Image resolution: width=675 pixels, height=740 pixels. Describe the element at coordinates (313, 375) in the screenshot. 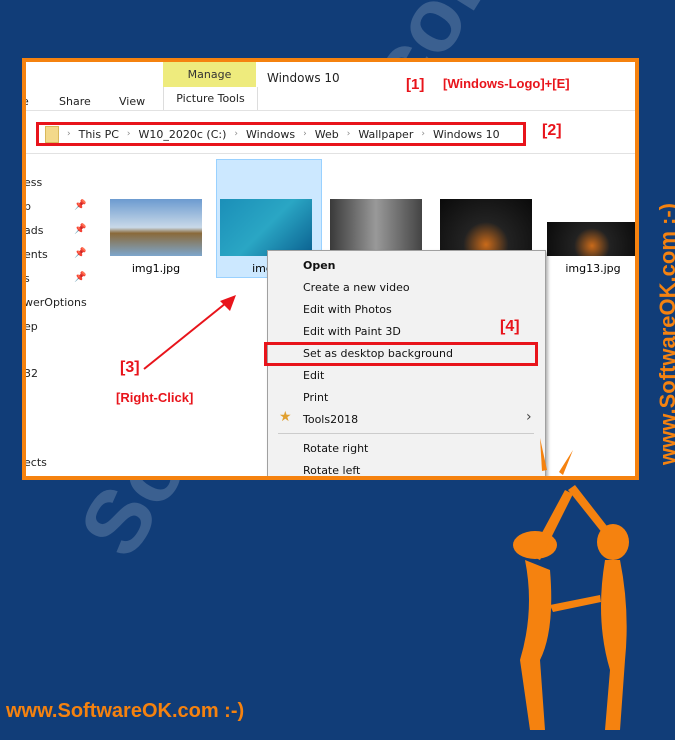

I see `menu-item-edit: Edit` at that location.